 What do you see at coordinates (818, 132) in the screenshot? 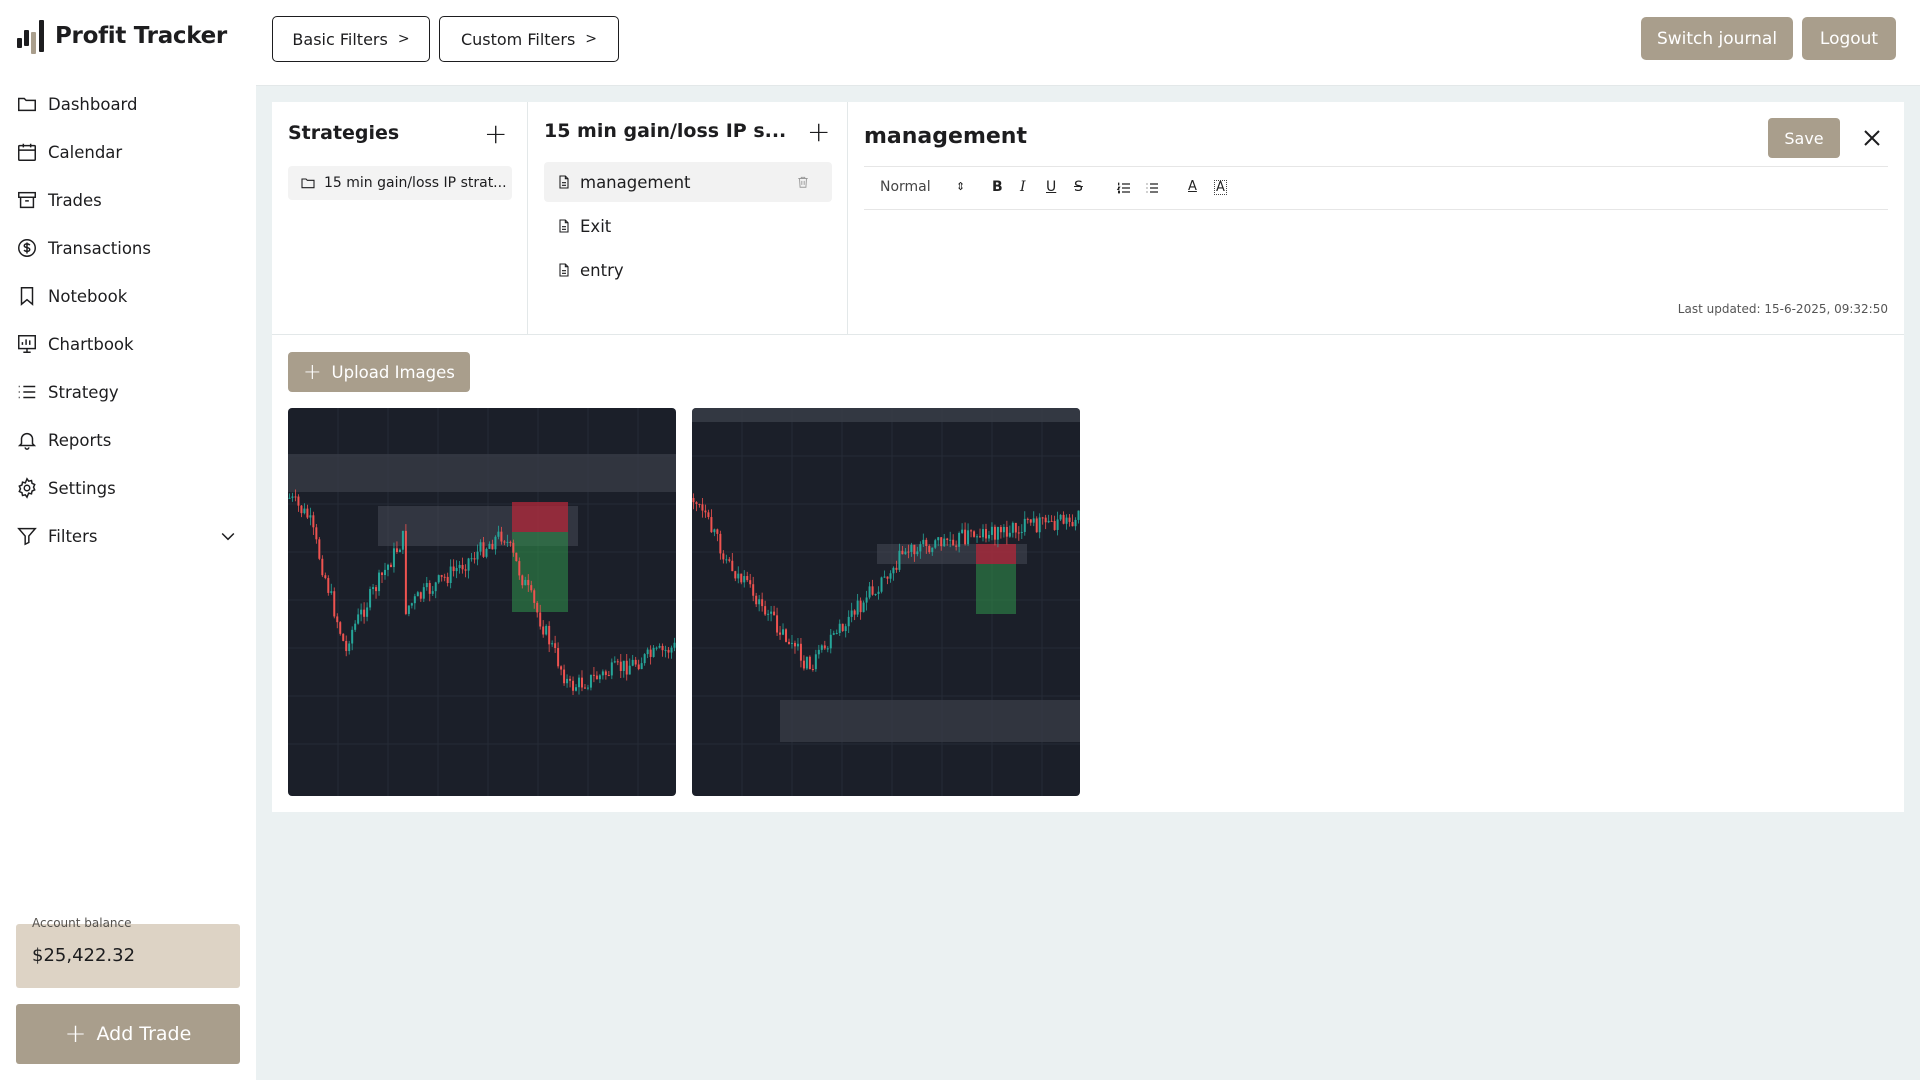
I see `add-note-button: +` at bounding box center [818, 132].